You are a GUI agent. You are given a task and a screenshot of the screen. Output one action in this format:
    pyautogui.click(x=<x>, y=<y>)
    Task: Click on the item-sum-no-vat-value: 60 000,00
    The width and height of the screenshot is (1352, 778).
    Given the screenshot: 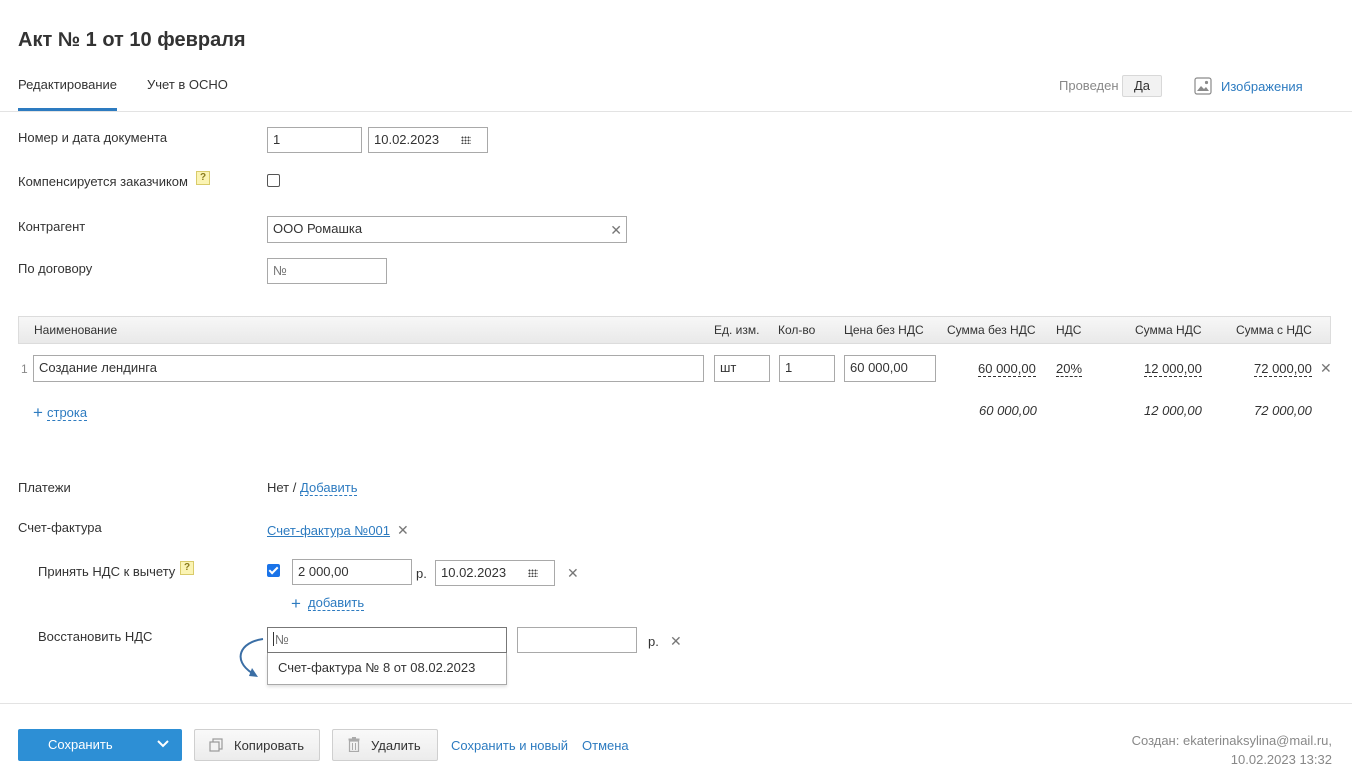 What is the action you would take?
    pyautogui.click(x=1007, y=369)
    